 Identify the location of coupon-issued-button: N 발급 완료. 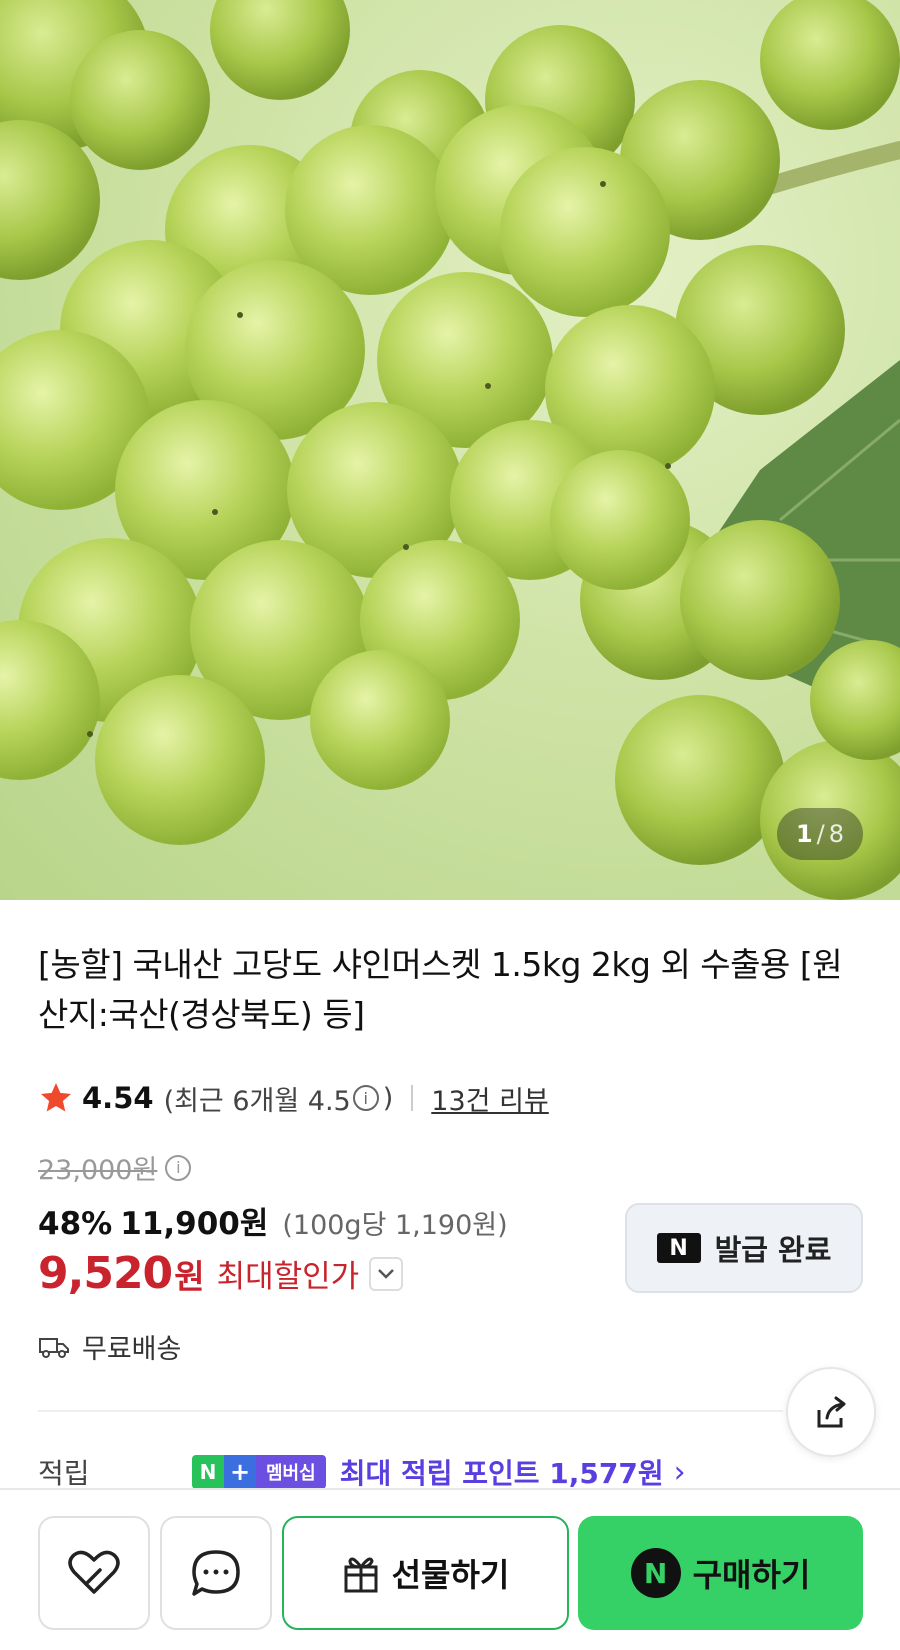
(744, 1248).